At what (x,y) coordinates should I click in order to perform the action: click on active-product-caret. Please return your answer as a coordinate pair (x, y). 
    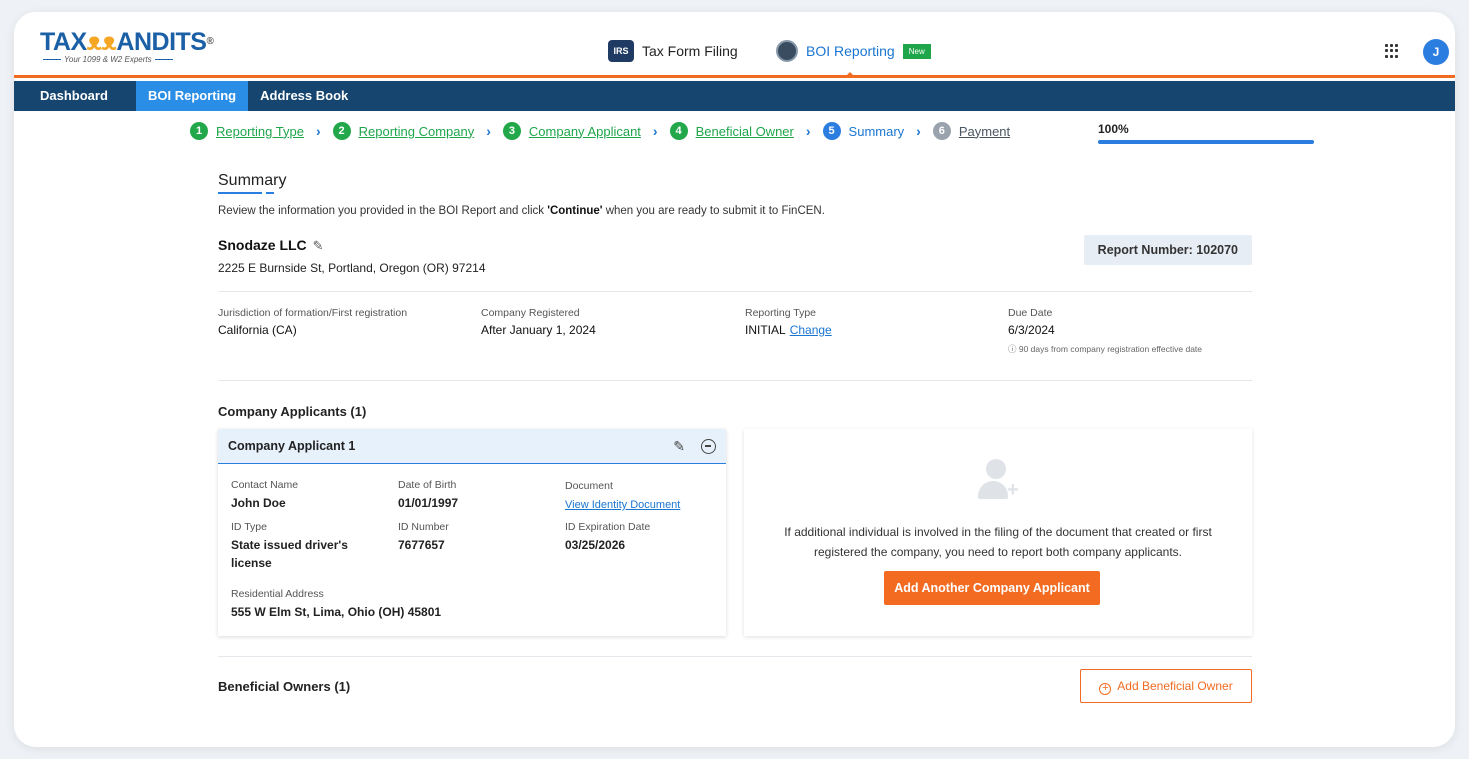
    Looking at the image, I should click on (850, 75).